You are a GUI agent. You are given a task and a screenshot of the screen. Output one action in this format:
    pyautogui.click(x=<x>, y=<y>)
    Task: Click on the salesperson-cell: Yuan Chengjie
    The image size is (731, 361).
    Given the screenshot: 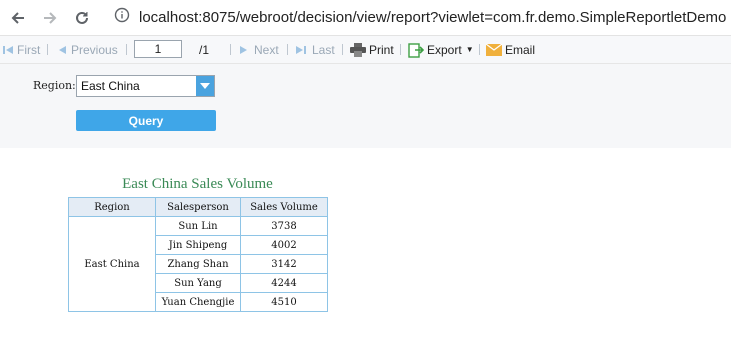 What is the action you would take?
    pyautogui.click(x=198, y=302)
    